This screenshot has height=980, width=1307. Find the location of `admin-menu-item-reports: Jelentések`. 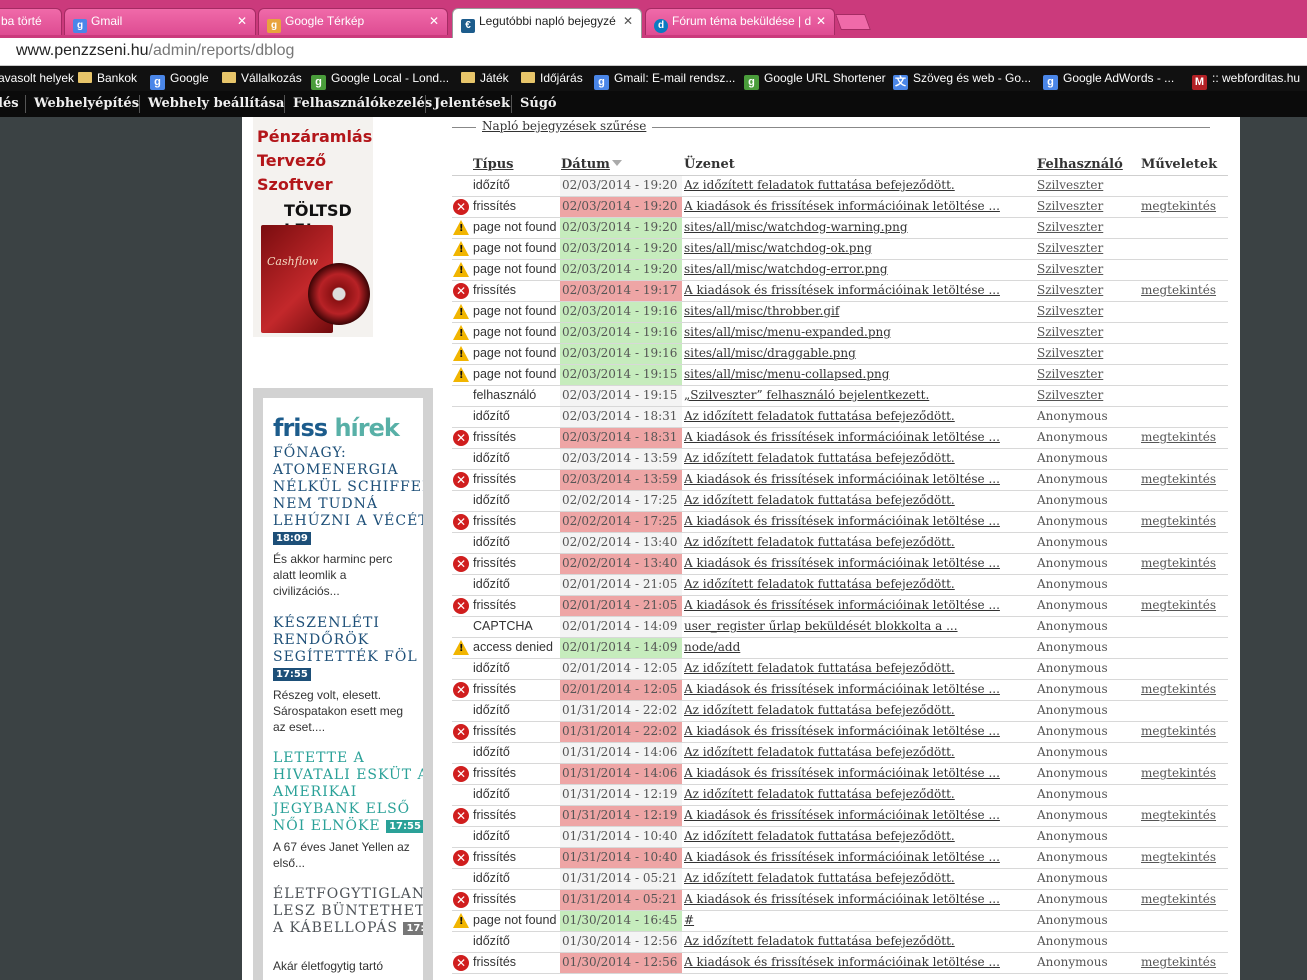

admin-menu-item-reports: Jelentések is located at coordinates (472, 103).